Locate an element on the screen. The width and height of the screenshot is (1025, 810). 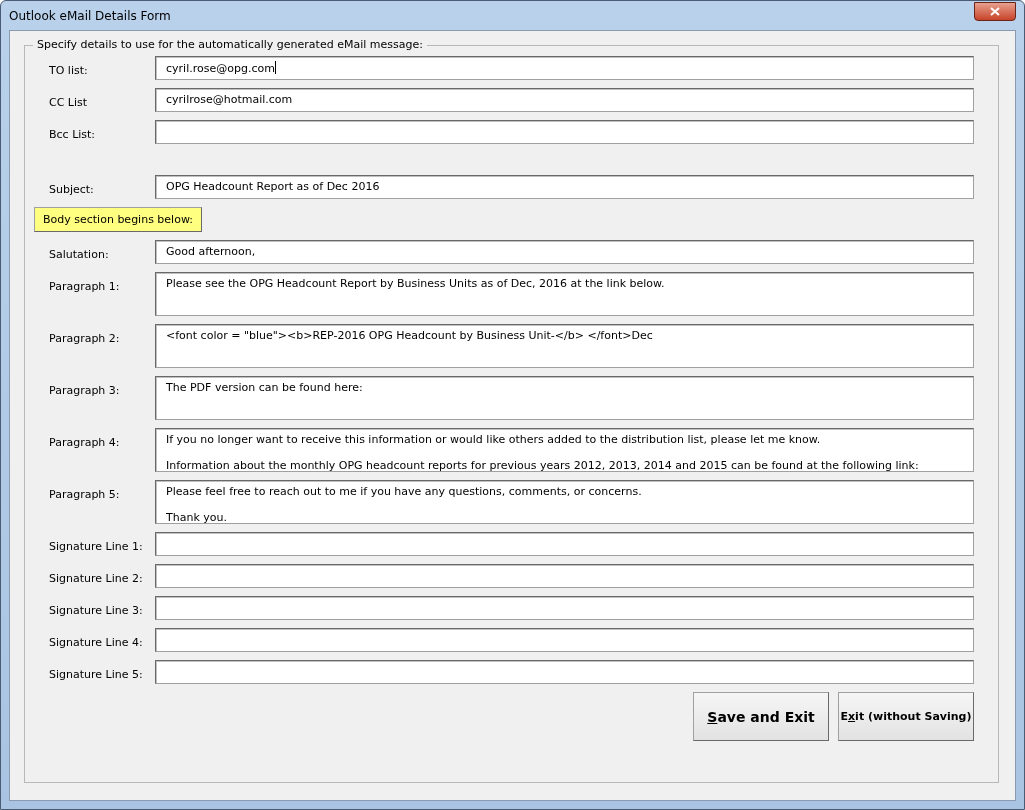
field-label: Signature Line 1: is located at coordinates (96, 546).